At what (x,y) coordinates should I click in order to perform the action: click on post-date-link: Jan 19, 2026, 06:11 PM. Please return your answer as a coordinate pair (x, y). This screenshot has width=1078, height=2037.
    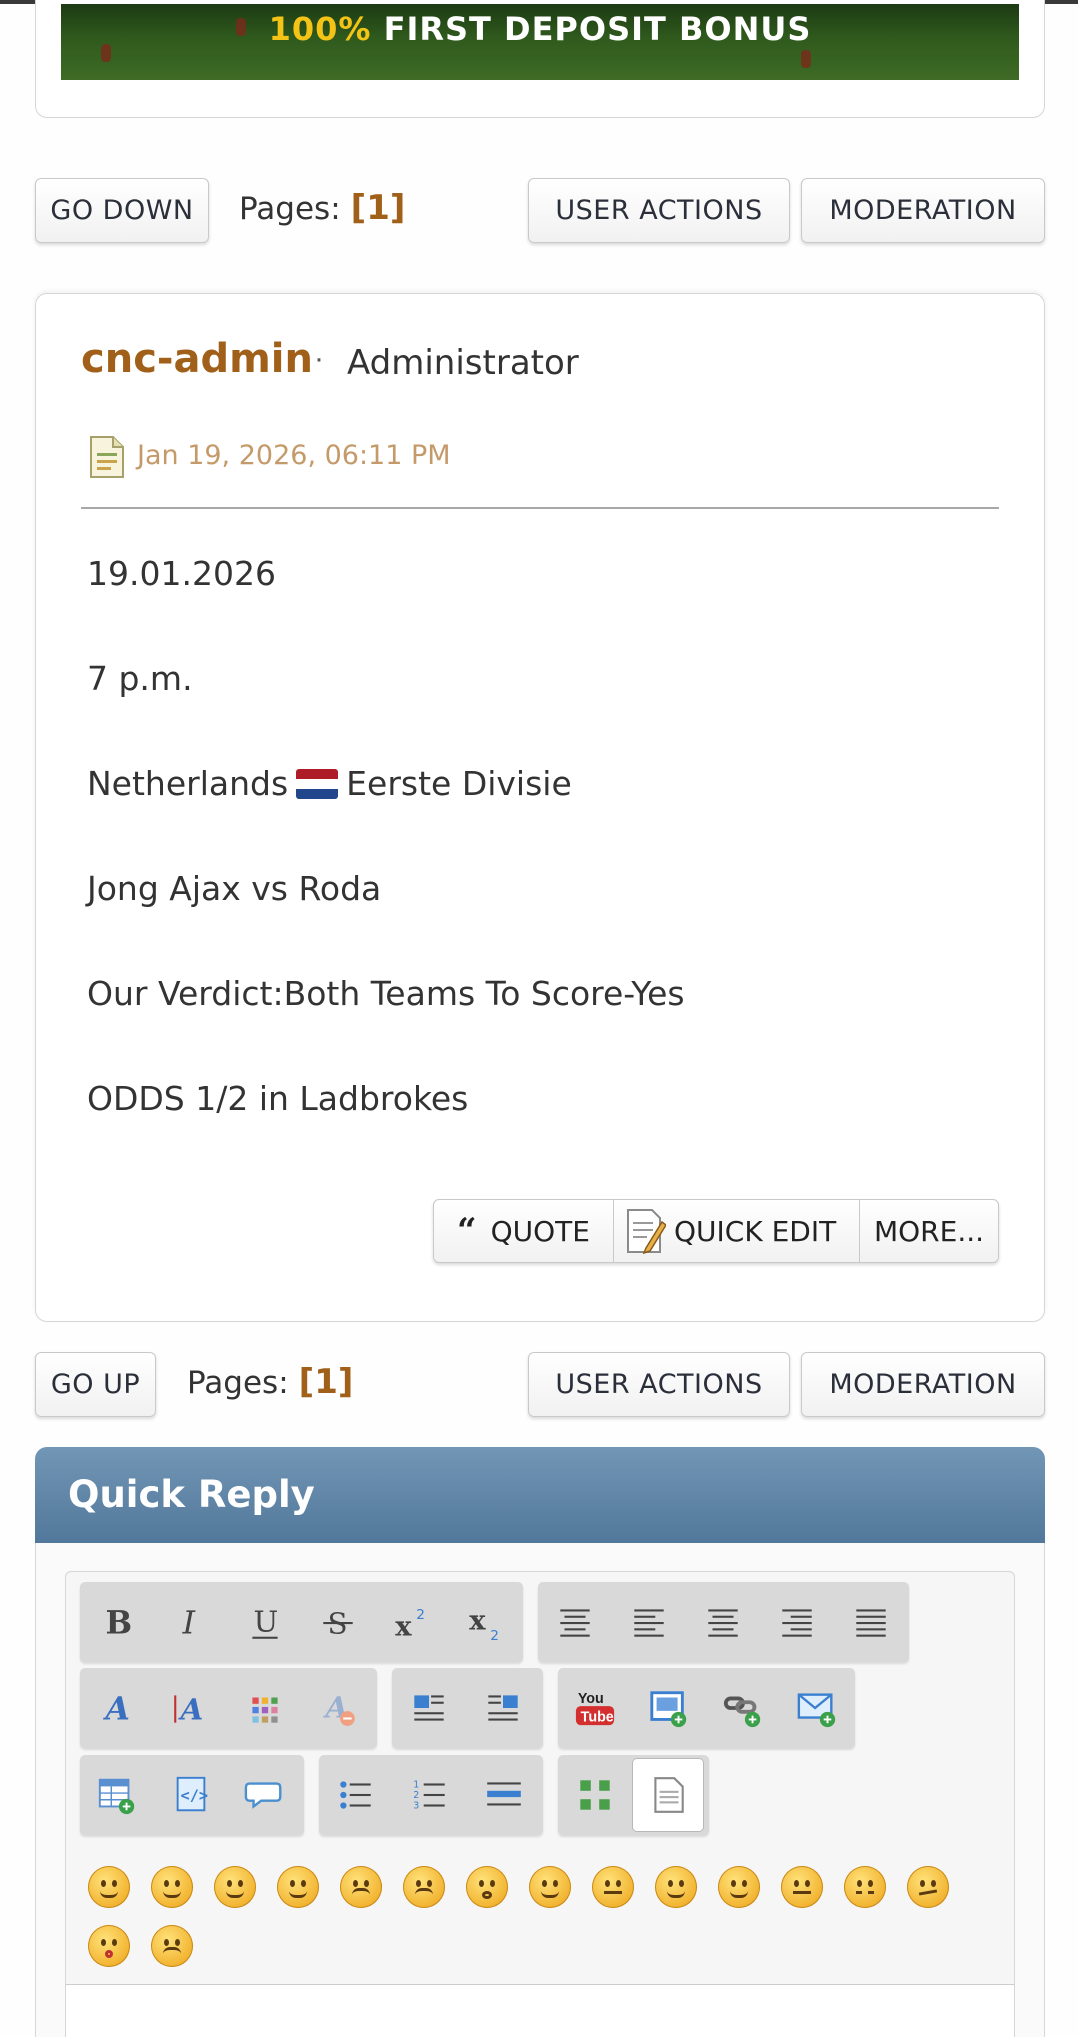
    Looking at the image, I should click on (294, 455).